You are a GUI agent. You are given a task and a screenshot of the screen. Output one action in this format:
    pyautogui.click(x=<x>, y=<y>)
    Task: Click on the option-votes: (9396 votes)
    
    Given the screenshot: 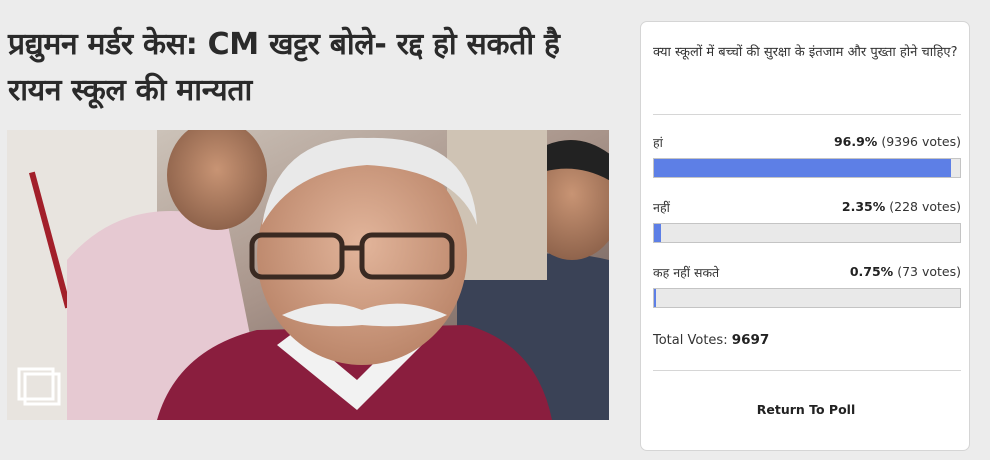 What is the action you would take?
    pyautogui.click(x=921, y=141)
    